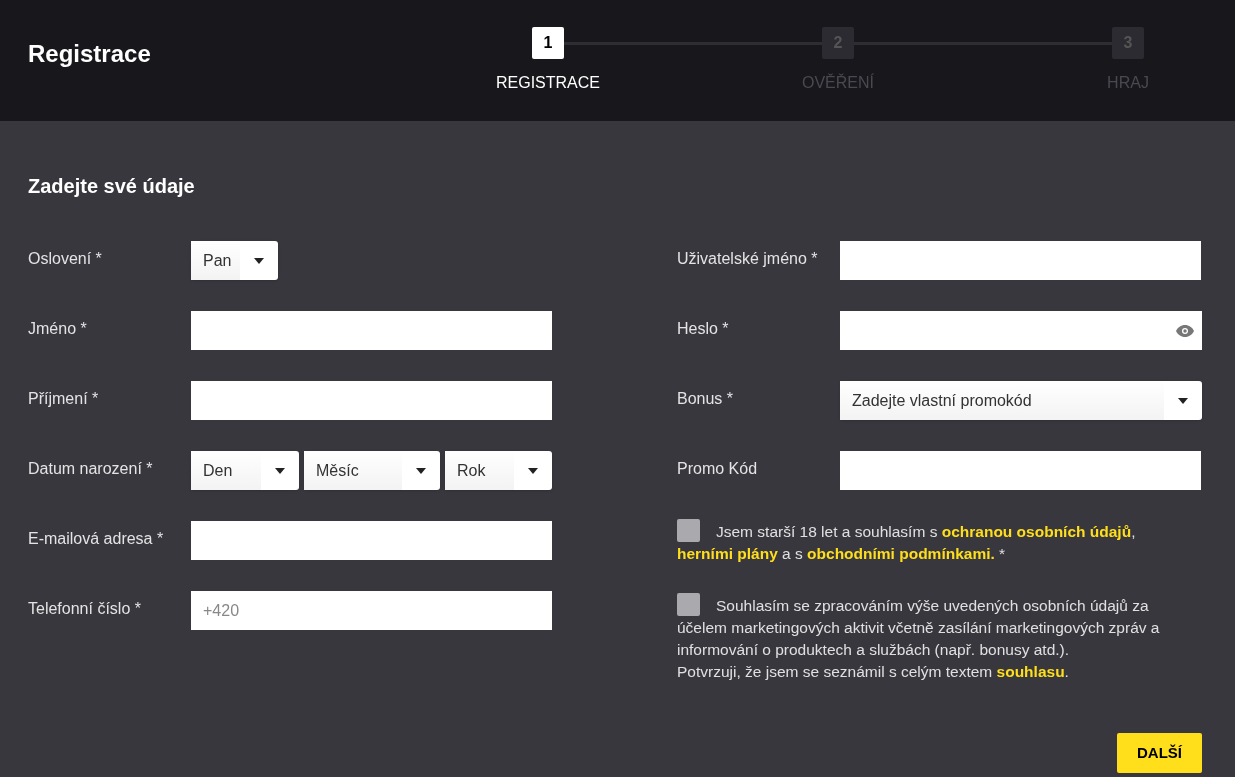 This screenshot has height=777, width=1235. I want to click on consent-text: Jsem starší 18 let a souhlasím s ochranou osobních údajů, herními plány a s obchodními podmínkami. *, so click(937, 542).